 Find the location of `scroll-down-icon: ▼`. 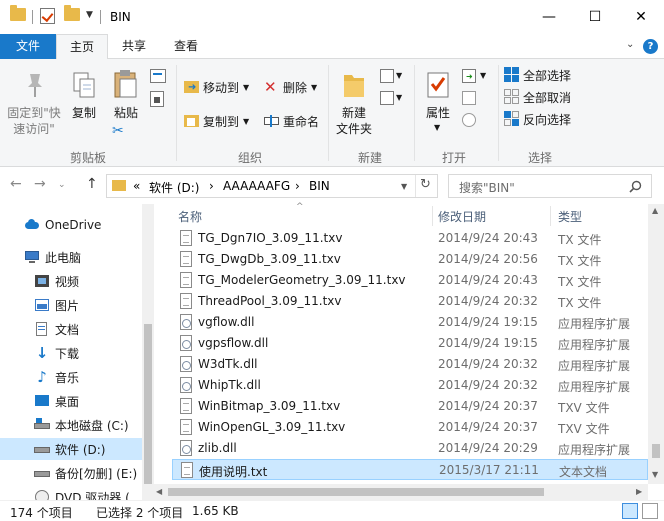

scroll-down-icon: ▼ is located at coordinates (655, 474).